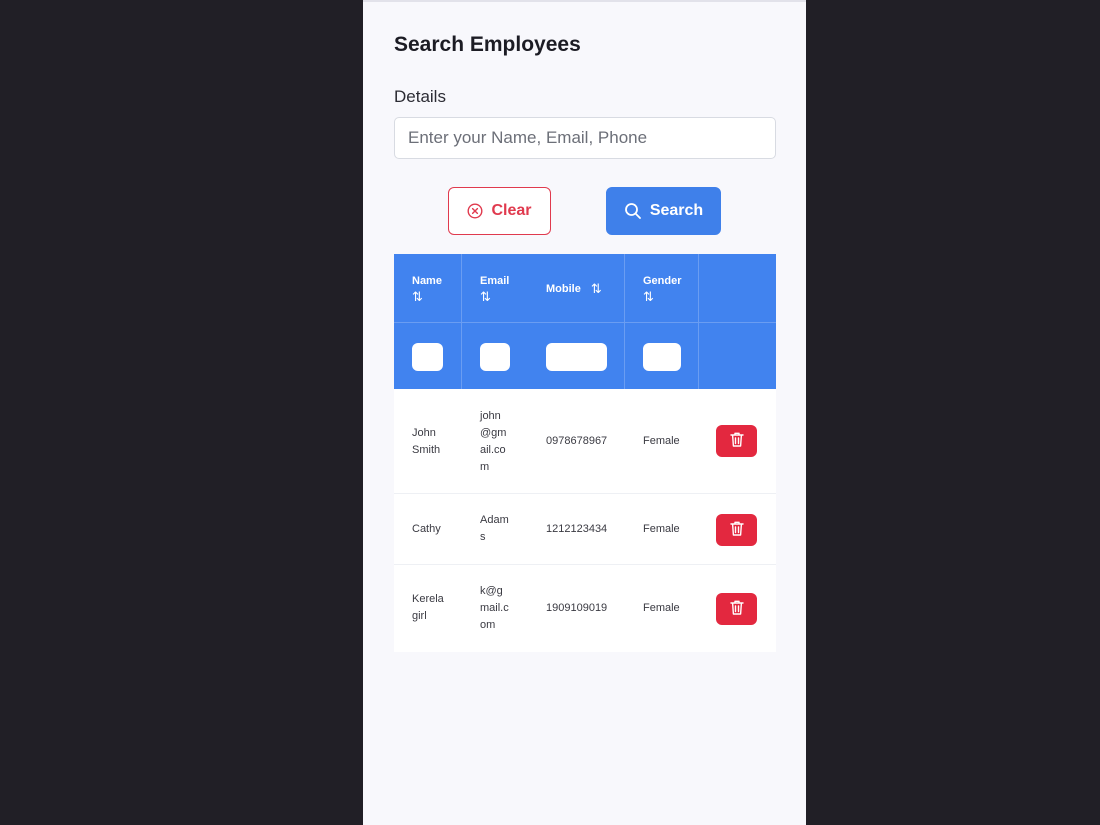 This screenshot has height=825, width=1100. Describe the element at coordinates (495, 281) in the screenshot. I see `column-label: Email` at that location.